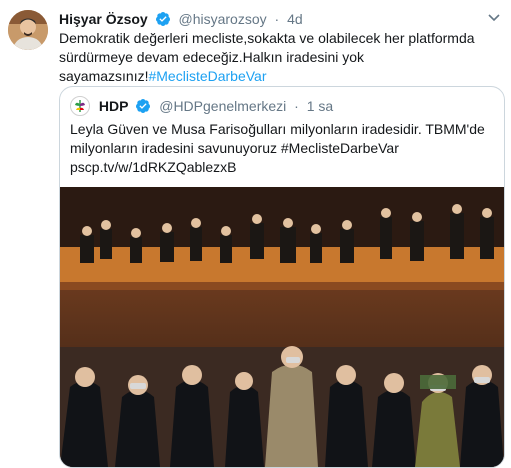 The height and width of the screenshot is (468, 511). Describe the element at coordinates (80, 106) in the screenshot. I see `hdp-logo-icon` at that location.